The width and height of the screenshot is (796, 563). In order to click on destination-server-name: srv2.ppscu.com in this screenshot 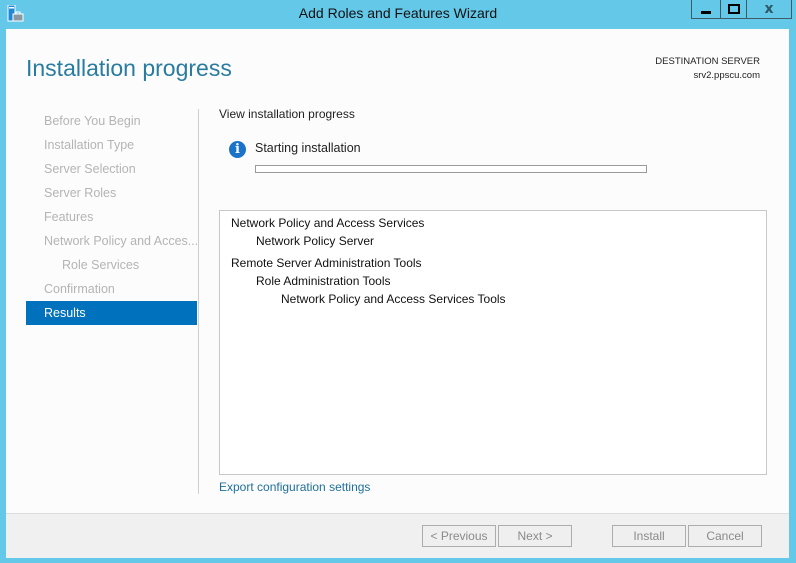, I will do `click(726, 75)`.